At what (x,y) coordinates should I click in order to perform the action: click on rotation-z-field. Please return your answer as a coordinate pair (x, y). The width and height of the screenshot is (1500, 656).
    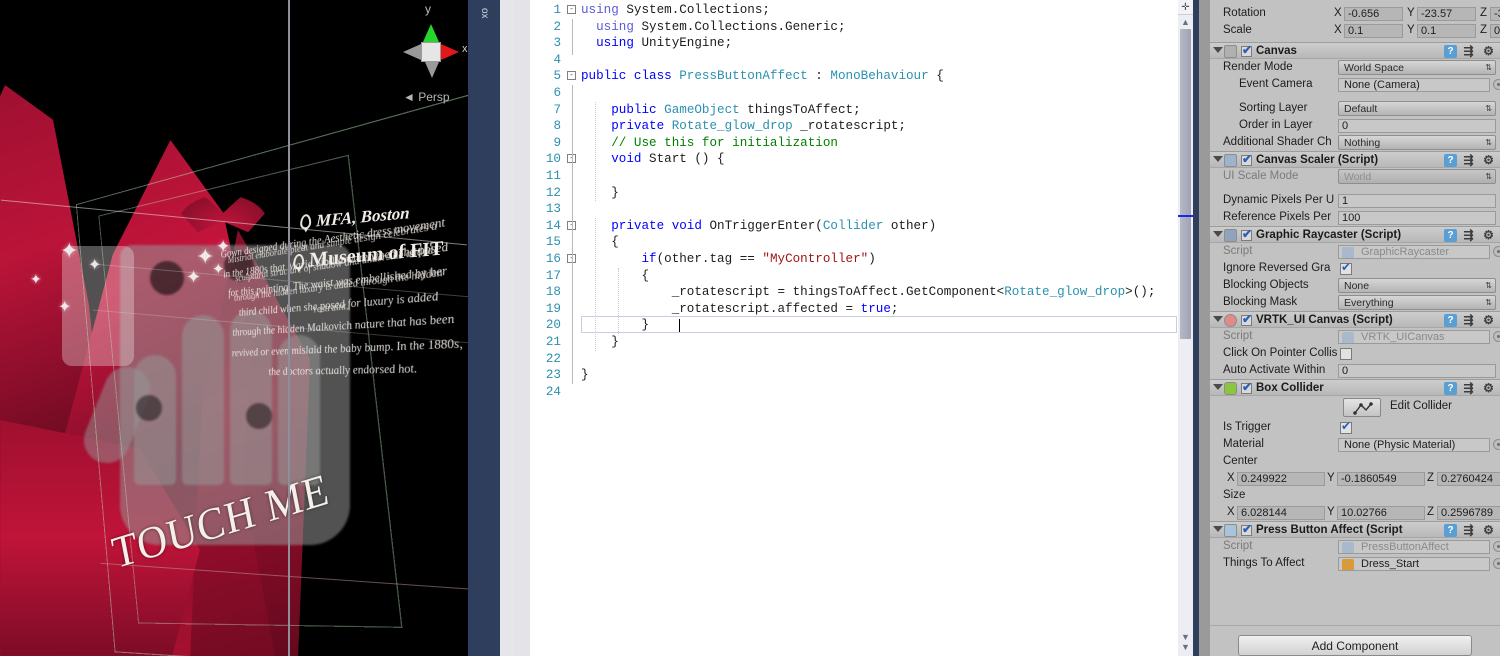
    Looking at the image, I should click on (1495, 14).